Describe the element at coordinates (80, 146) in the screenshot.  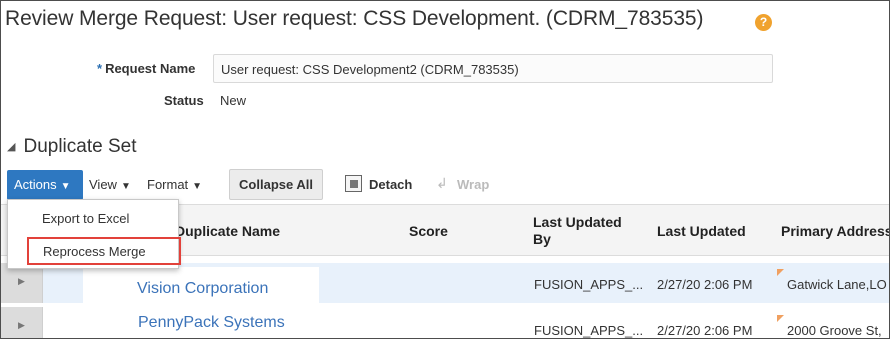
I see `section-title: Duplicate Set` at that location.